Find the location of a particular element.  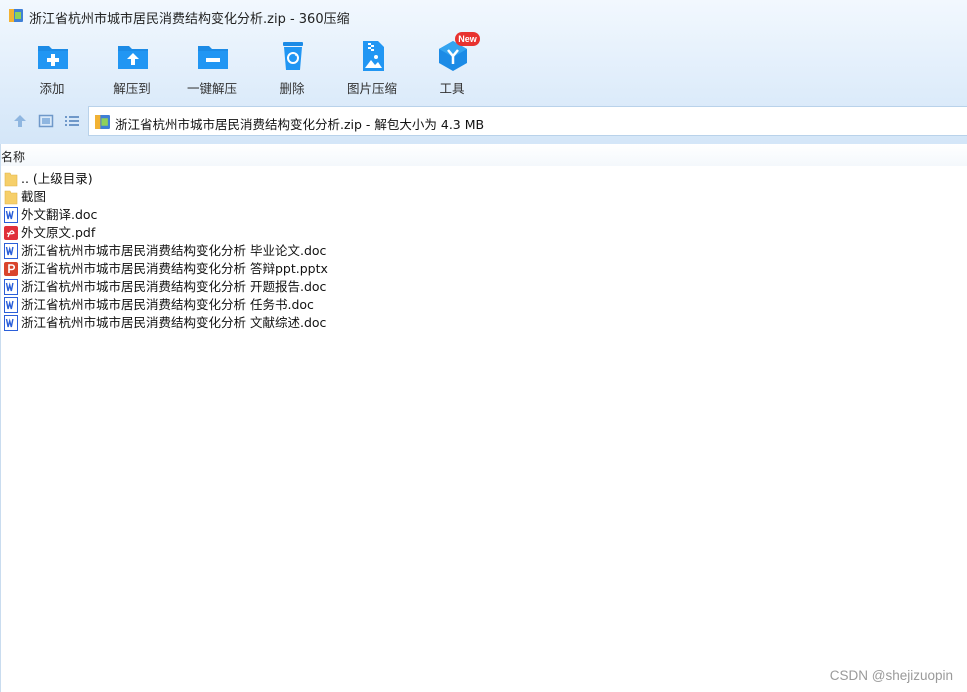

tools-label: 工具 is located at coordinates (452, 88).